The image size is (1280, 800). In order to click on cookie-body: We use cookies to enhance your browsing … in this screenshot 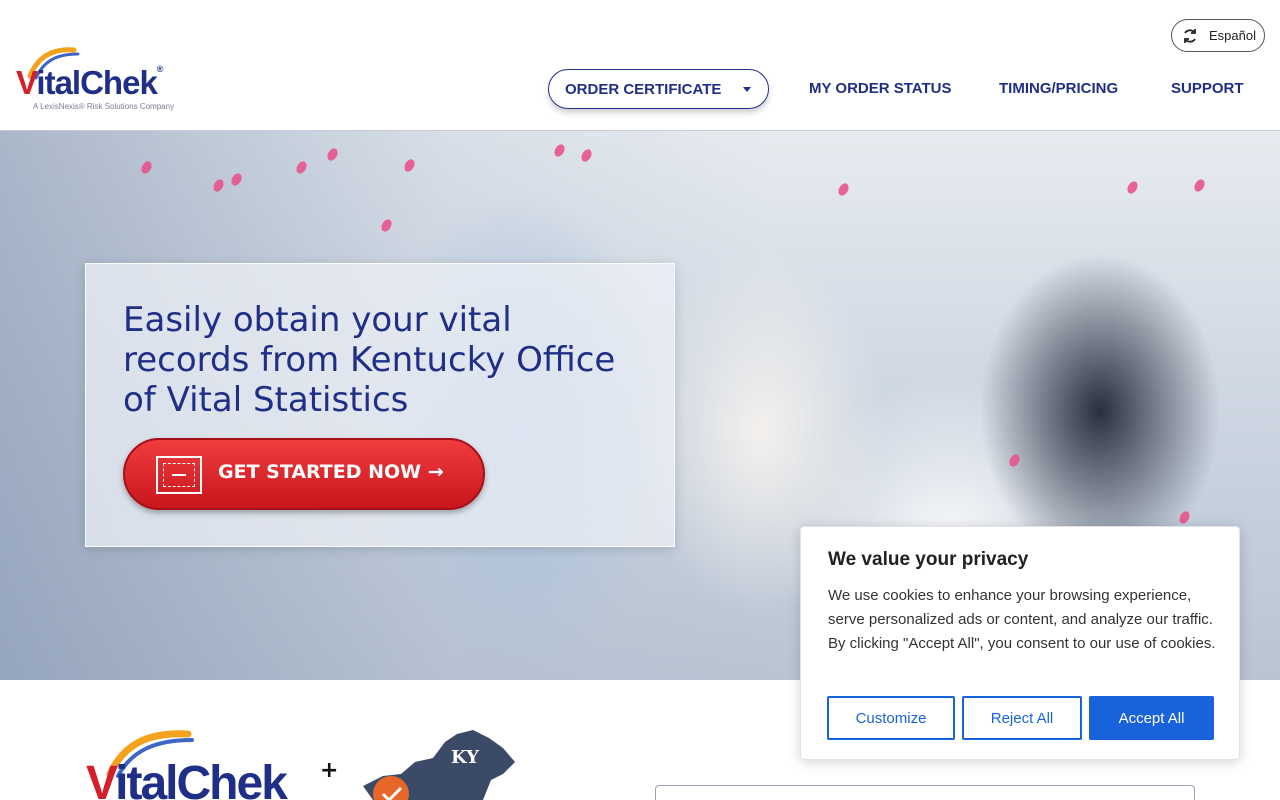, I will do `click(1022, 619)`.